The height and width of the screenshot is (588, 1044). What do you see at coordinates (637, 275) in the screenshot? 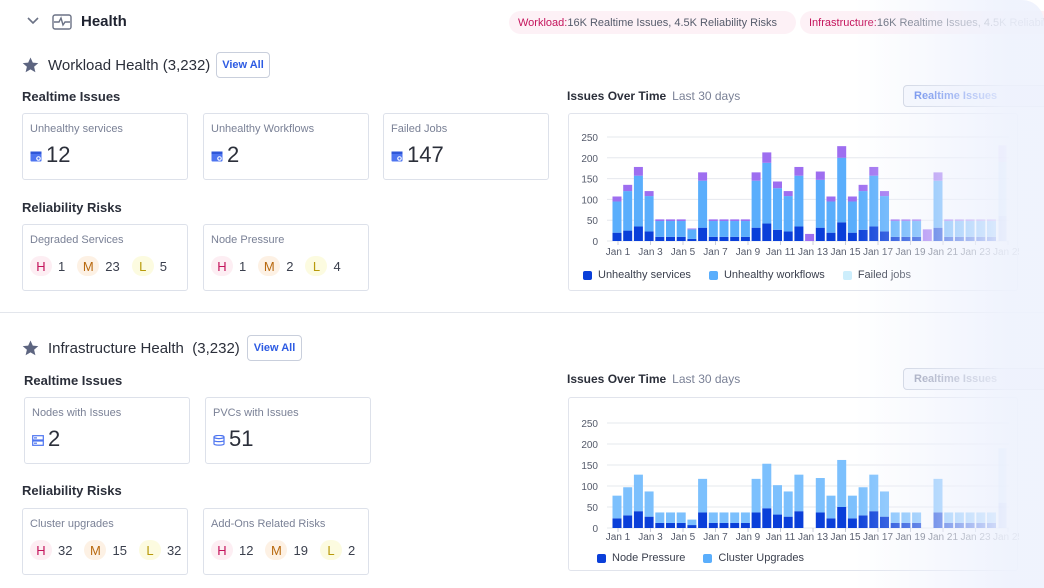
I see `legend-item: Unhealthy services` at bounding box center [637, 275].